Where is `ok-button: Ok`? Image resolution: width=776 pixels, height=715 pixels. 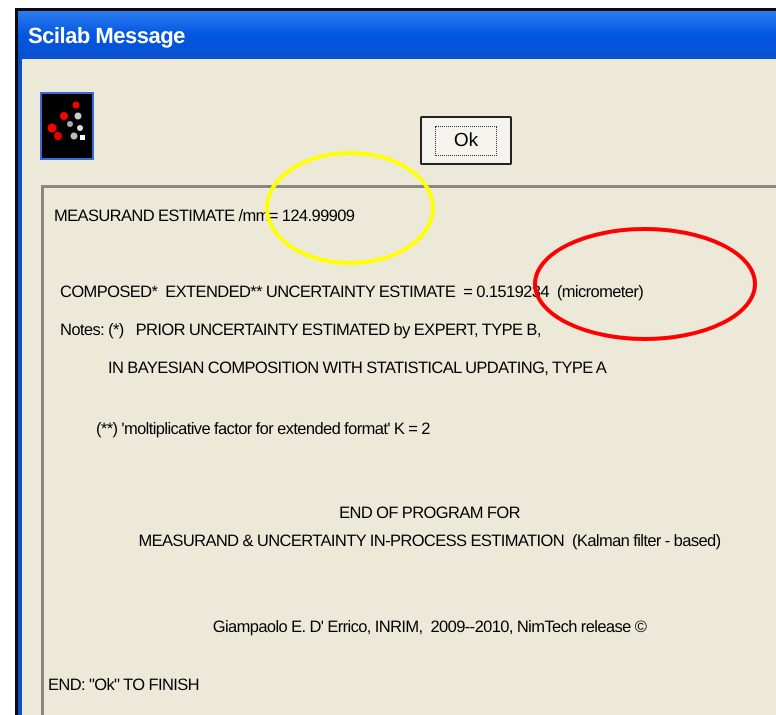 ok-button: Ok is located at coordinates (466, 140).